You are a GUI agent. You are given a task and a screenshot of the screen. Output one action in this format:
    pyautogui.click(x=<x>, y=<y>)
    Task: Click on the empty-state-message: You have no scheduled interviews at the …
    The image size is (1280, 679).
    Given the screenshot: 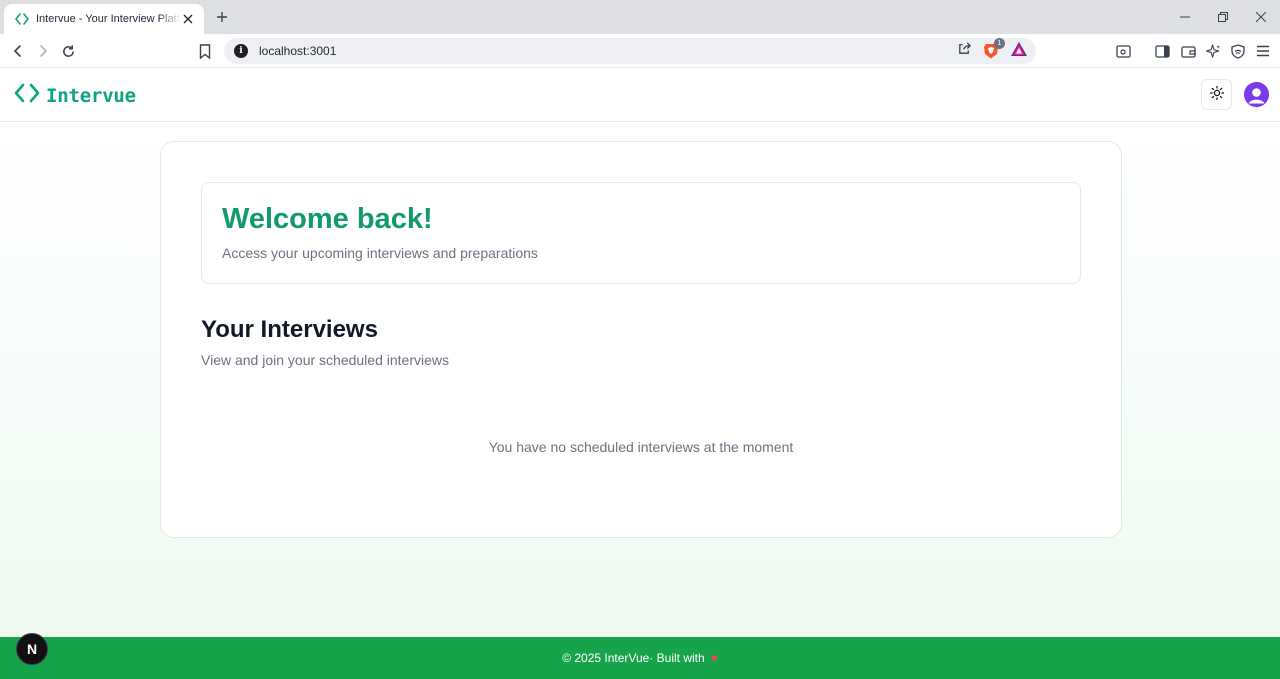 What is the action you would take?
    pyautogui.click(x=641, y=447)
    